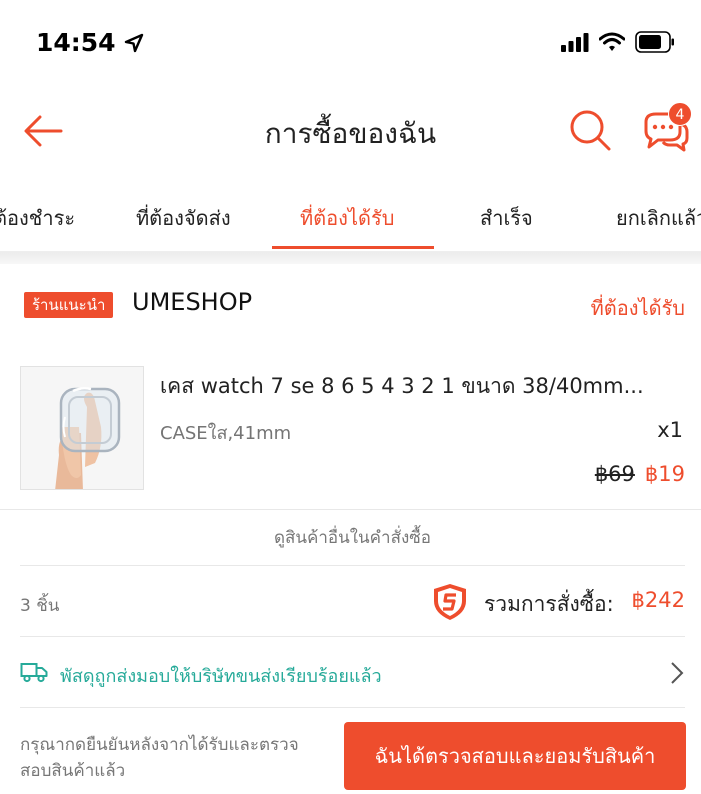  I want to click on time-label: 14:54, so click(76, 42).